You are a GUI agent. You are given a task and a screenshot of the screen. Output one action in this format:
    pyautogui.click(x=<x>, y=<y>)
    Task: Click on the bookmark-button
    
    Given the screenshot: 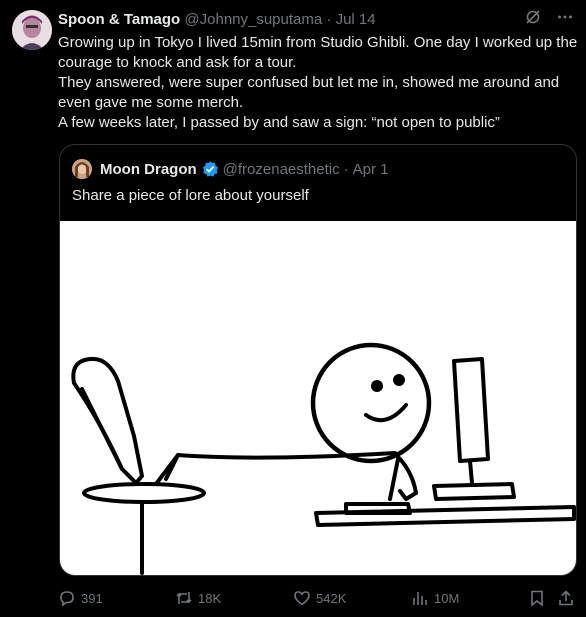 What is the action you would take?
    pyautogui.click(x=537, y=598)
    